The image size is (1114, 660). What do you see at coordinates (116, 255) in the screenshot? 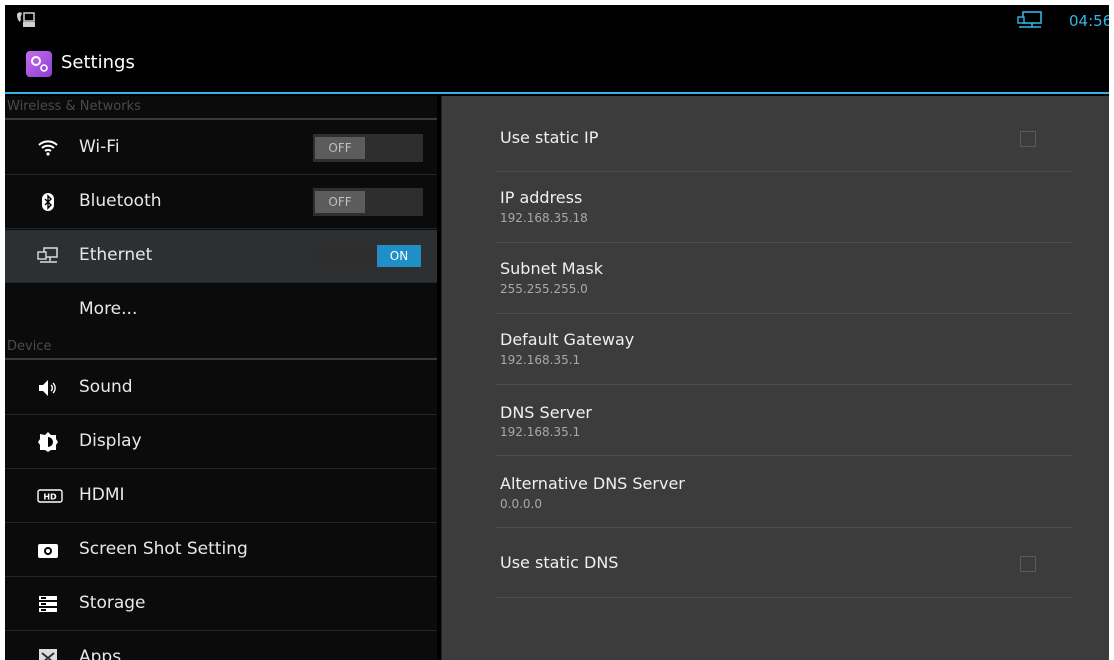
I see `sidebar-item-label: Ethernet` at bounding box center [116, 255].